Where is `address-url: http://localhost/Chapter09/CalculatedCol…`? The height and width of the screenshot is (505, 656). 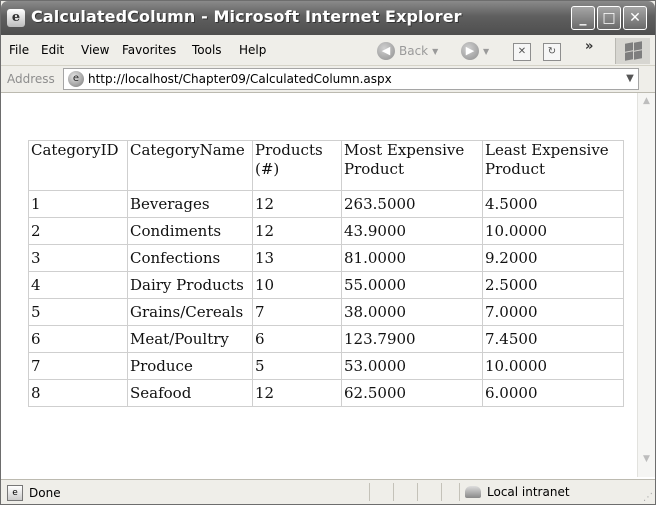
address-url: http://localhost/Chapter09/CalculatedCol… is located at coordinates (240, 79).